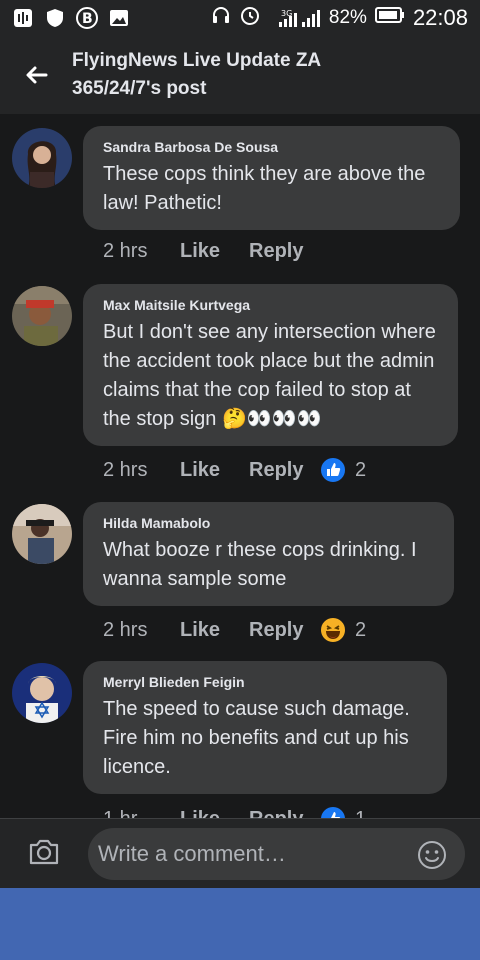  What do you see at coordinates (240, 924) in the screenshot?
I see `bottom-navigation-bar` at bounding box center [240, 924].